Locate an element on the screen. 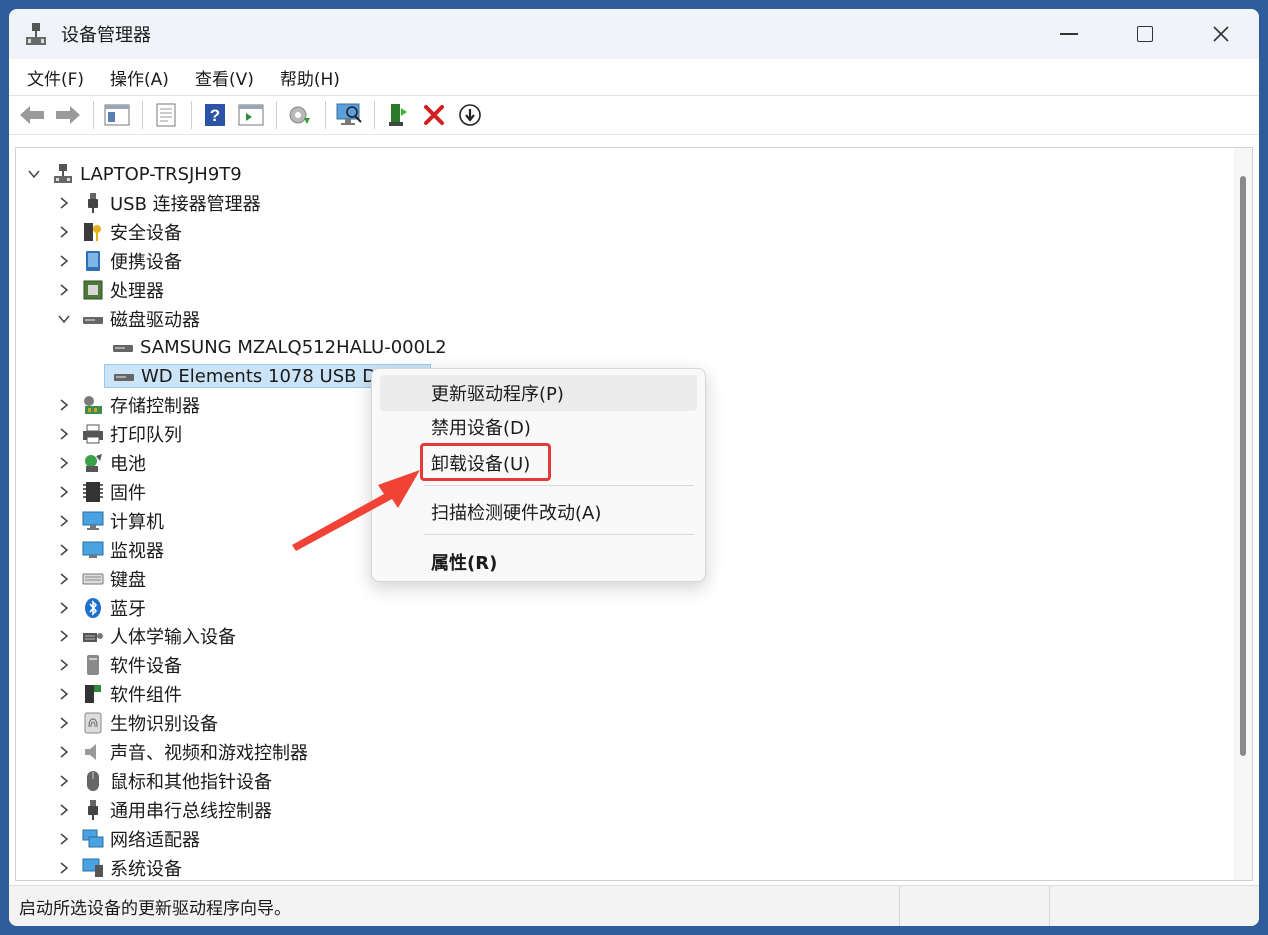  tree-category: 声音、视频和游戏控制器 is located at coordinates (181, 752).